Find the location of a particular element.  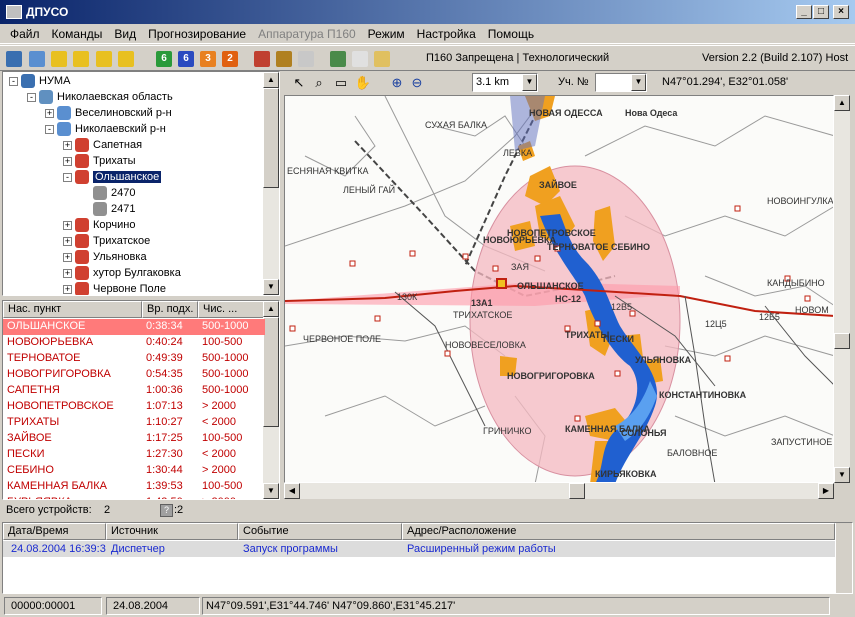

badge-6-green: 6 is located at coordinates (164, 59).